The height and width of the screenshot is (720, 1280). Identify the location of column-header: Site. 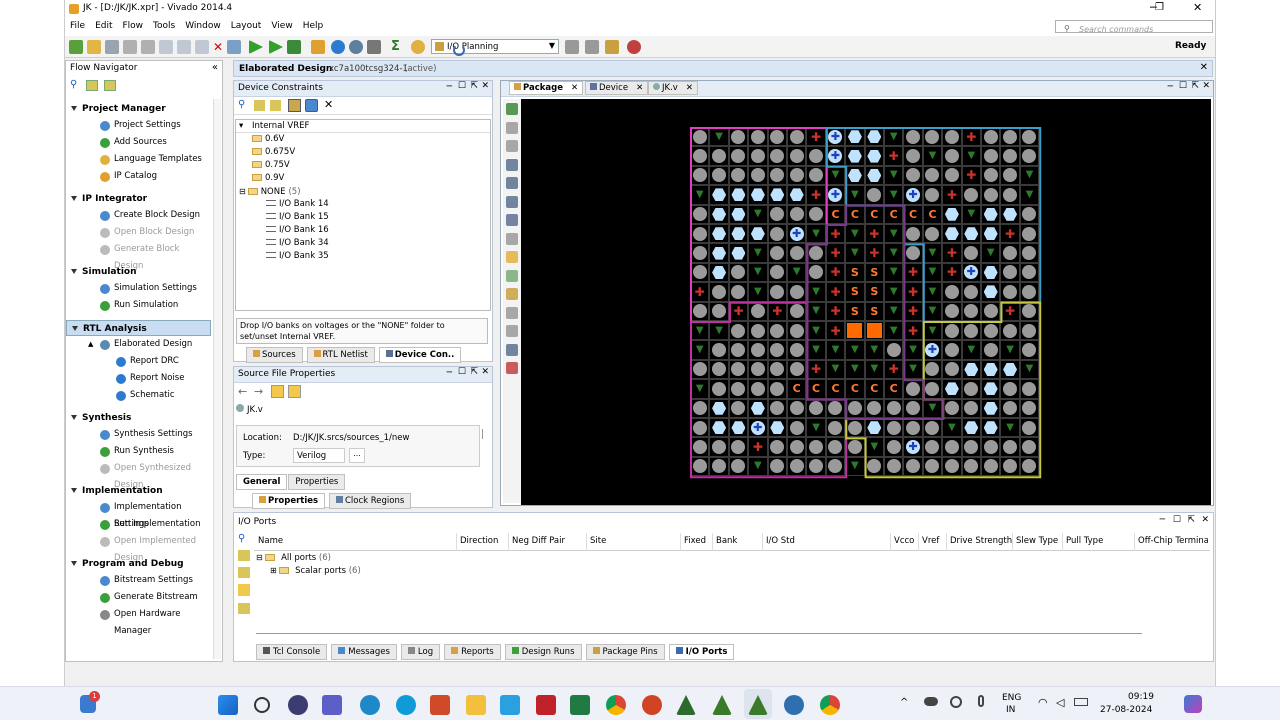
(598, 541).